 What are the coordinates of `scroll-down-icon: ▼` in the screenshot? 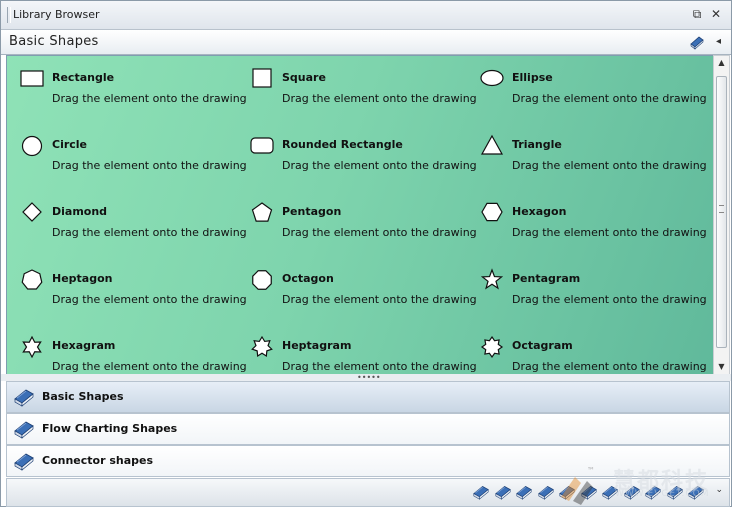 It's located at (721, 367).